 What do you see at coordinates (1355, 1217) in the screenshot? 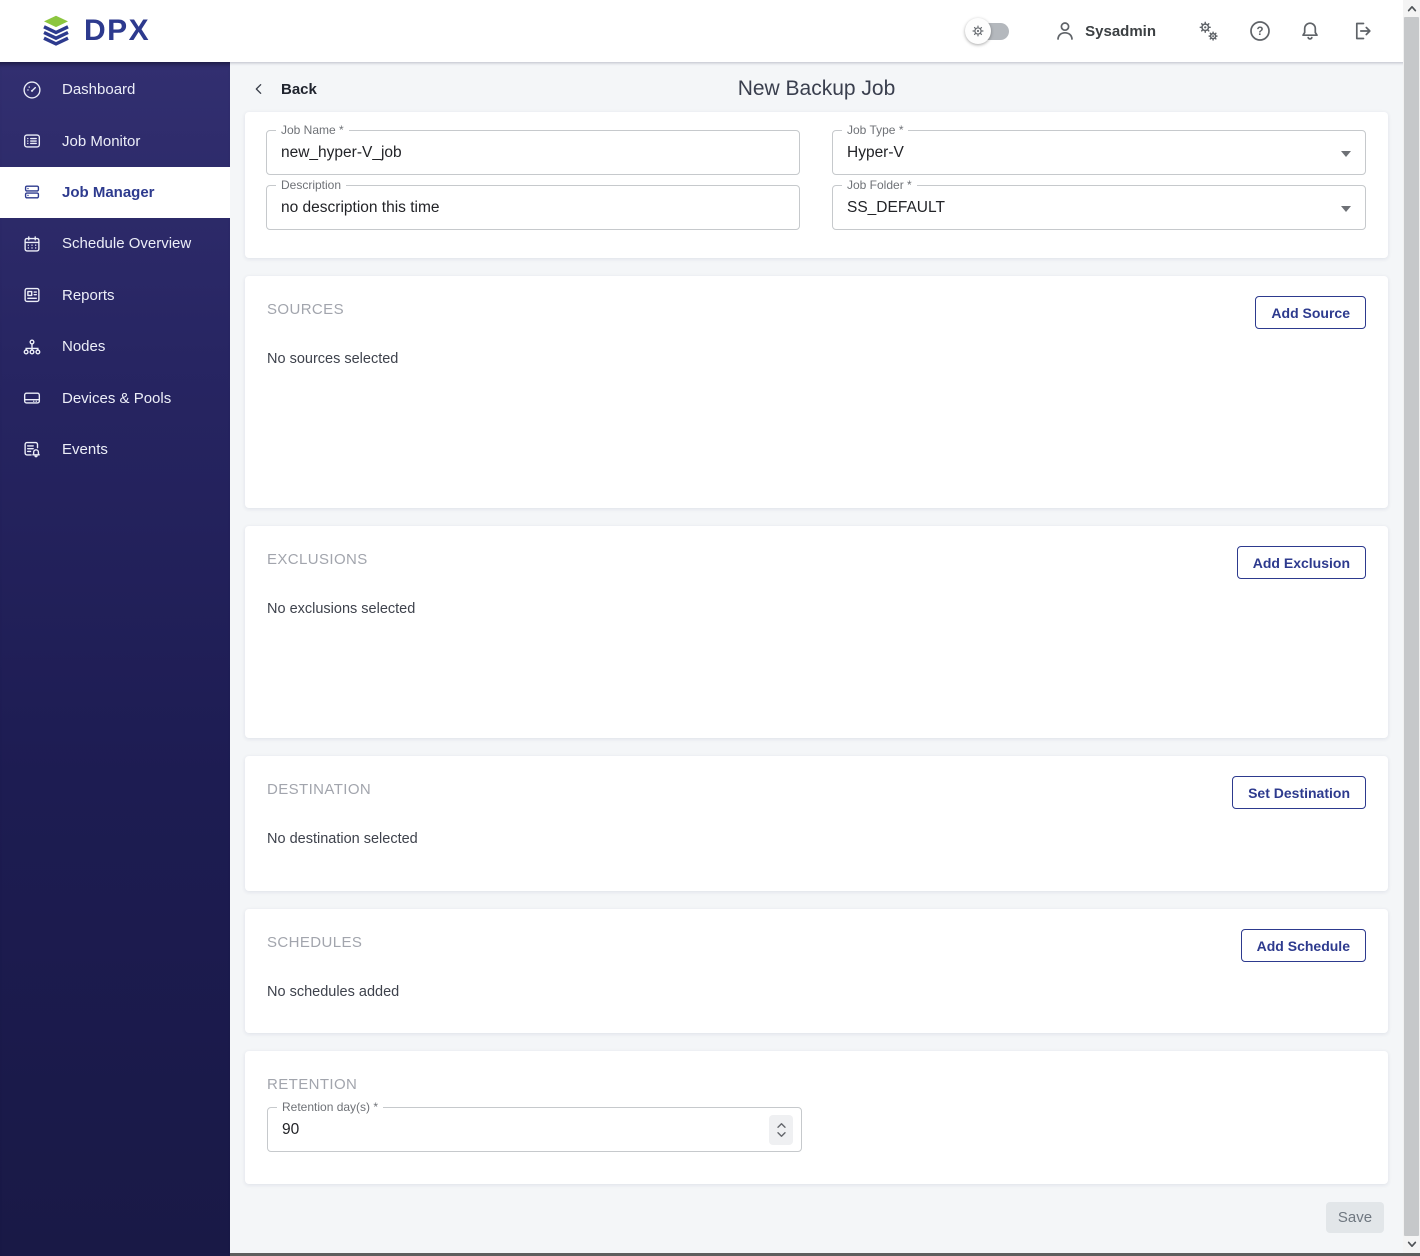
I see `save-button: Save` at bounding box center [1355, 1217].